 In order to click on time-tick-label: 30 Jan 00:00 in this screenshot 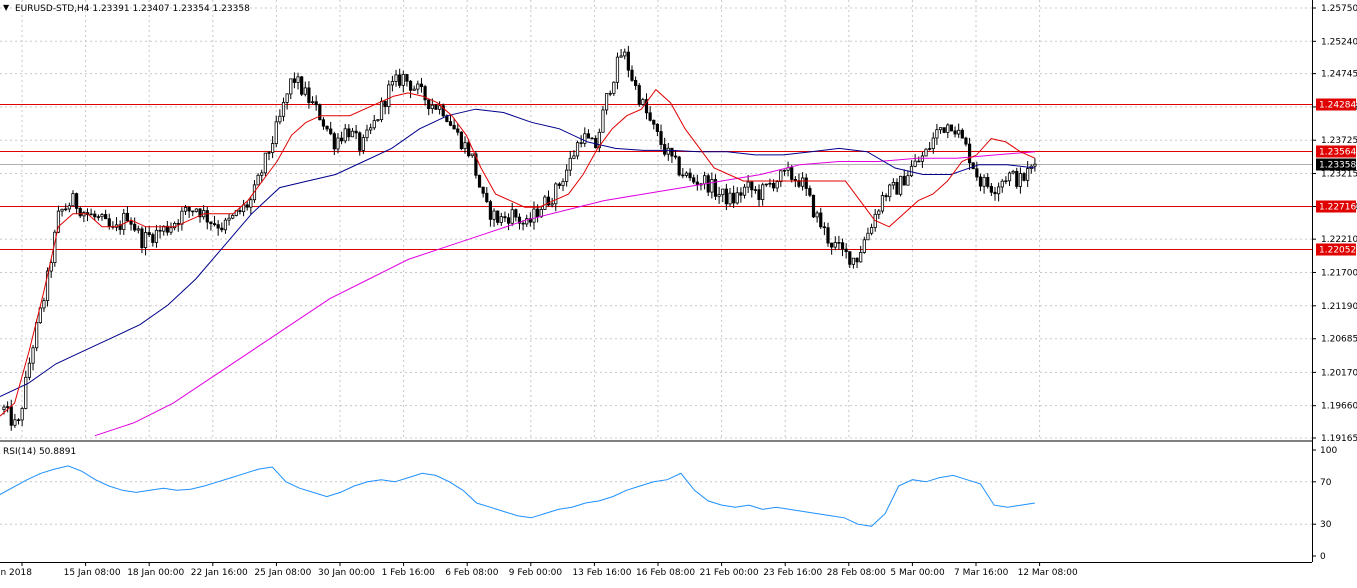, I will do `click(346, 573)`.